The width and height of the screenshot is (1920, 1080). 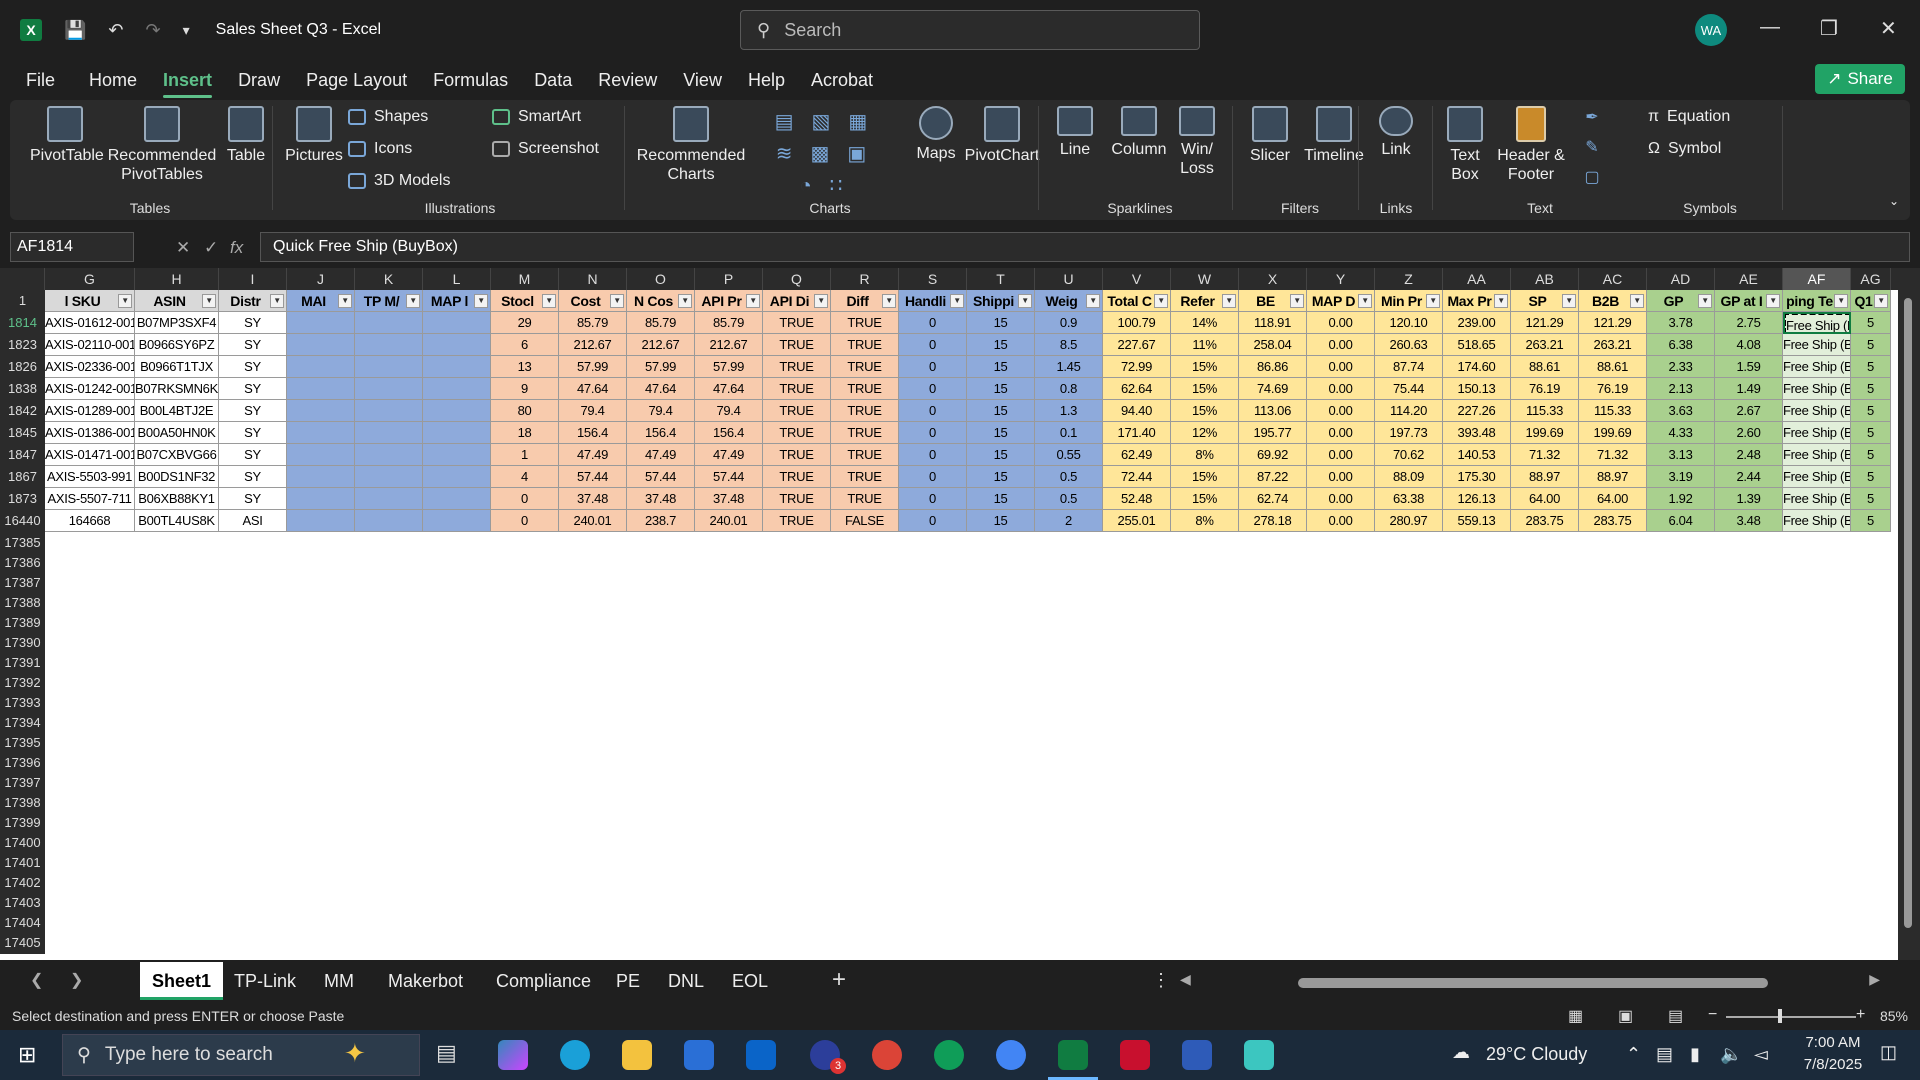 I want to click on column-header-h: H, so click(x=177, y=279).